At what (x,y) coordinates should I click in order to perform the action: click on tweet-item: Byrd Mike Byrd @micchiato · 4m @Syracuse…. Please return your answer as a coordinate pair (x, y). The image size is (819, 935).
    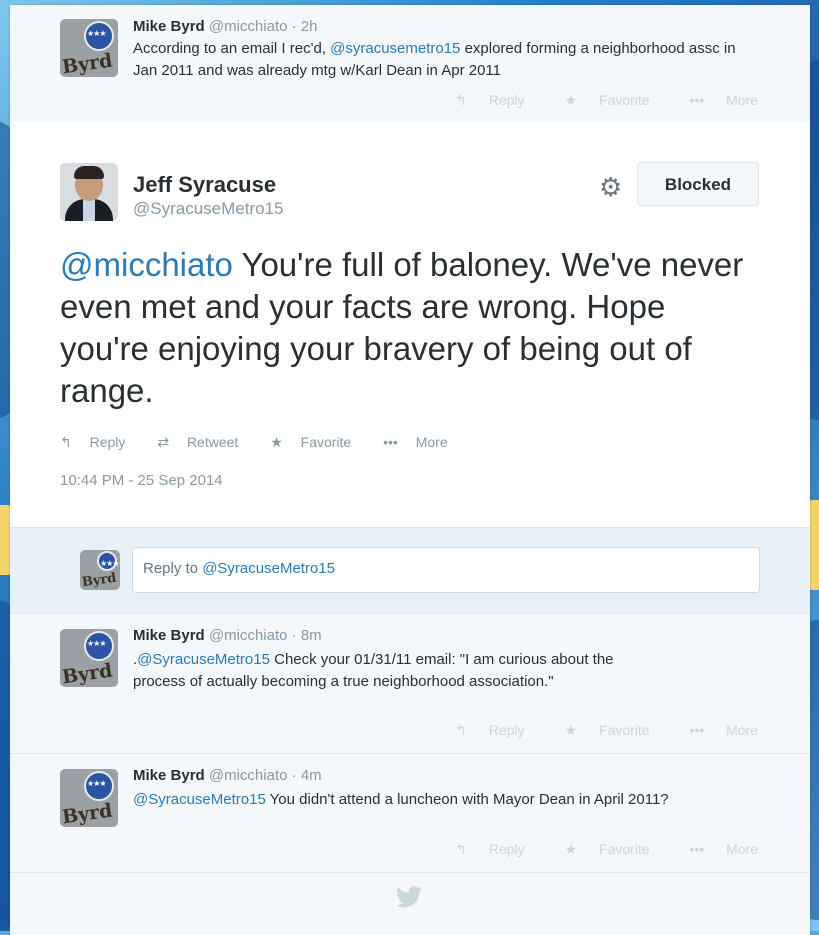
    Looking at the image, I should click on (410, 813).